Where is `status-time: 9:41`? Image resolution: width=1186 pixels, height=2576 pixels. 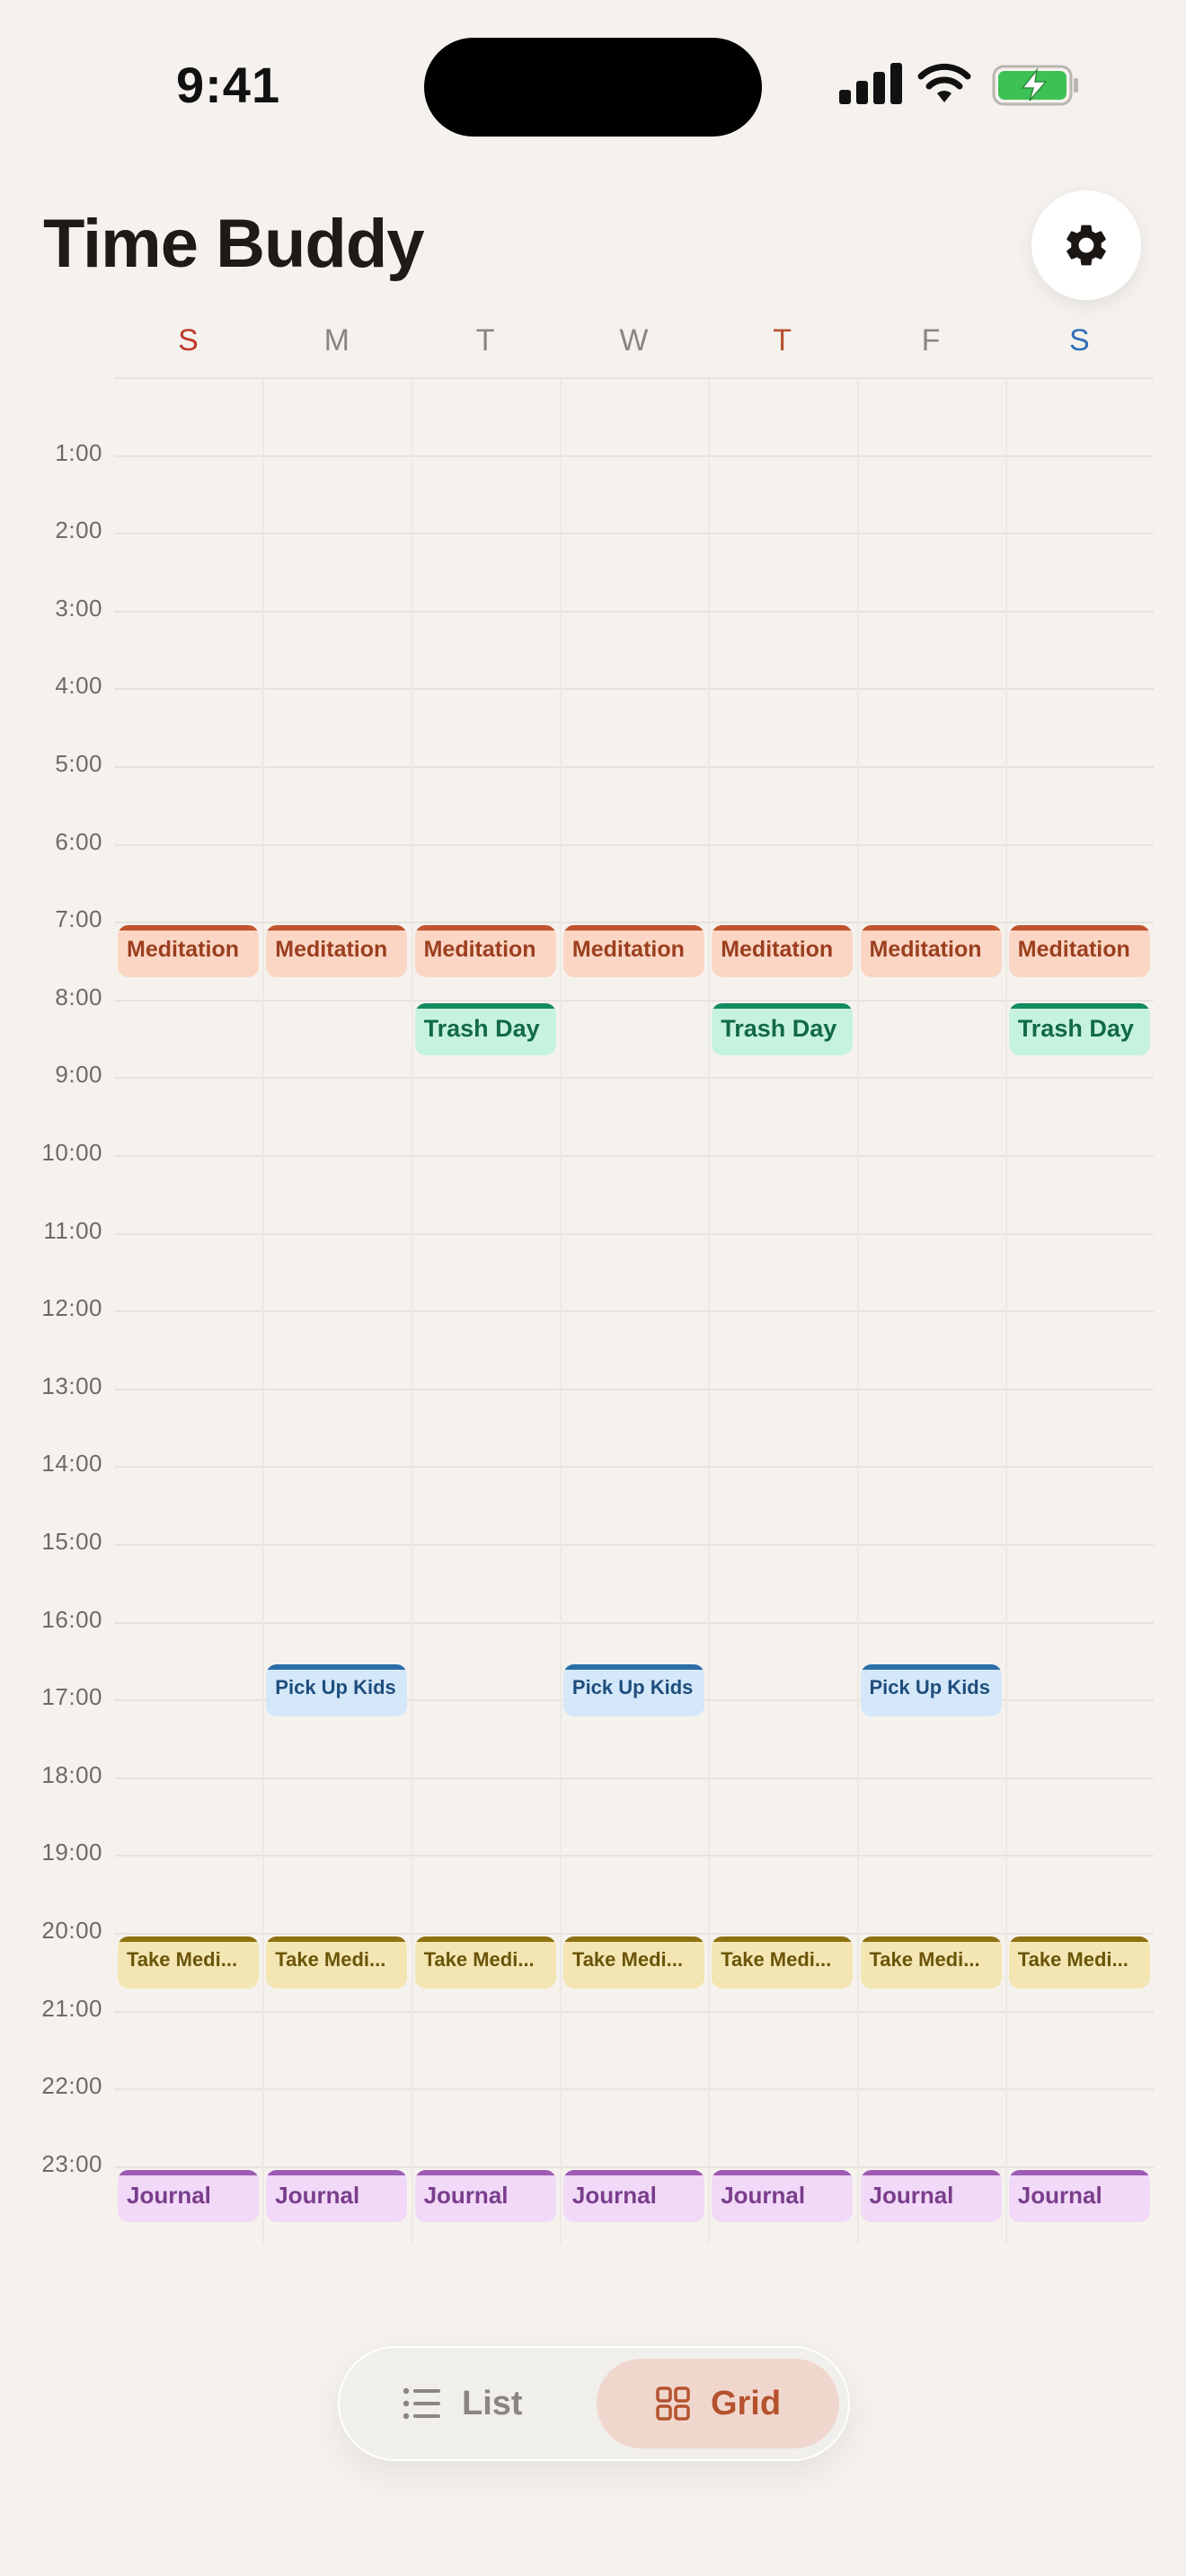 status-time: 9:41 is located at coordinates (228, 85).